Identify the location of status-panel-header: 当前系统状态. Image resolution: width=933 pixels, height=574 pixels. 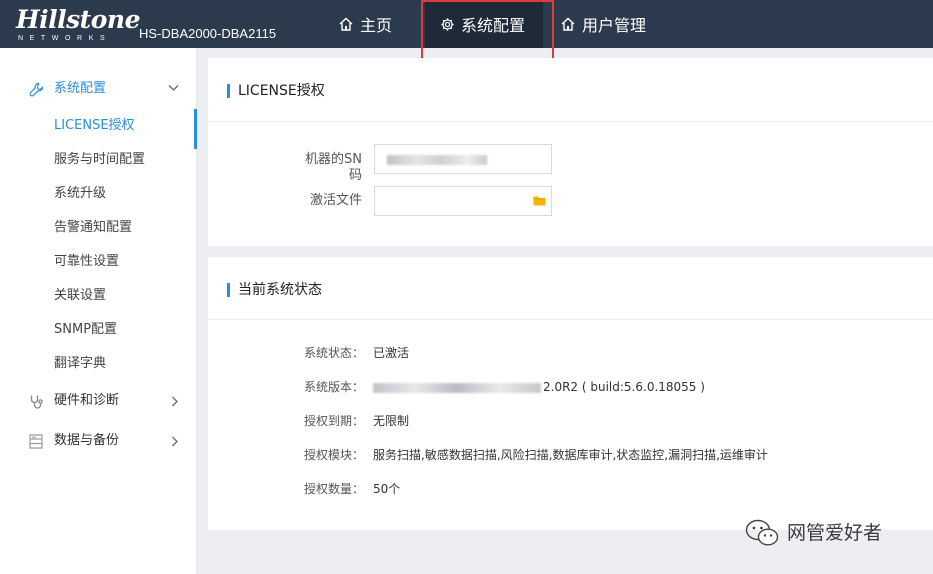
(570, 288).